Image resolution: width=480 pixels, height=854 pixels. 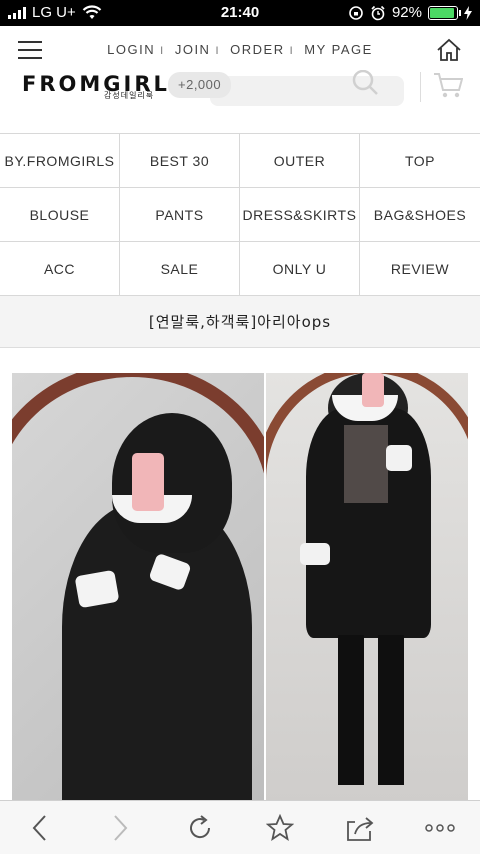 What do you see at coordinates (120, 828) in the screenshot?
I see `forward-icon` at bounding box center [120, 828].